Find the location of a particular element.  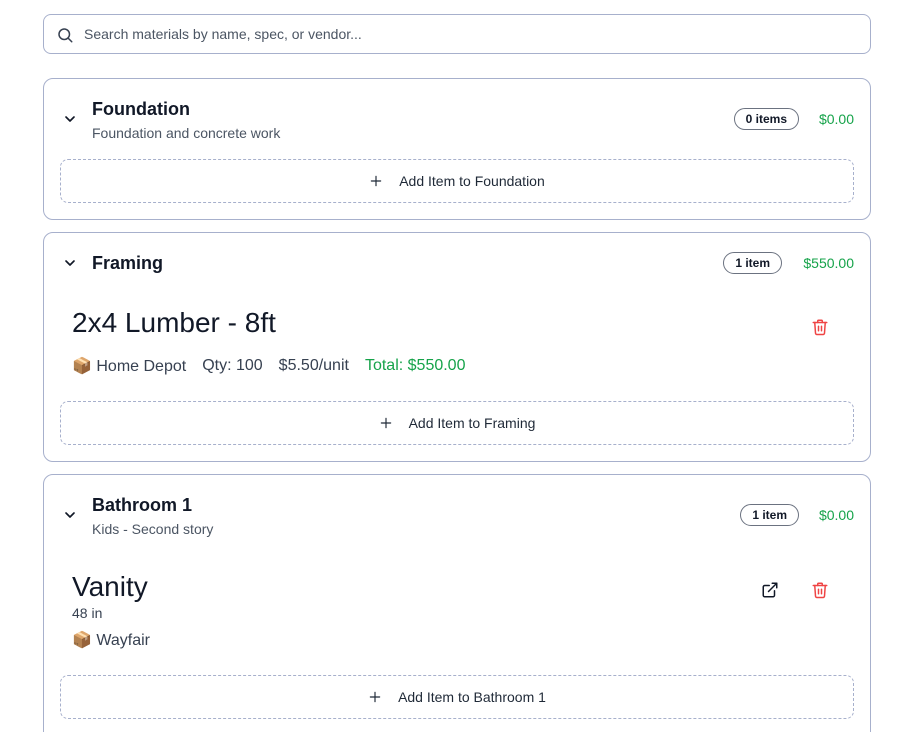

add-item-label: Add Item to Bathroom 1 is located at coordinates (472, 697).